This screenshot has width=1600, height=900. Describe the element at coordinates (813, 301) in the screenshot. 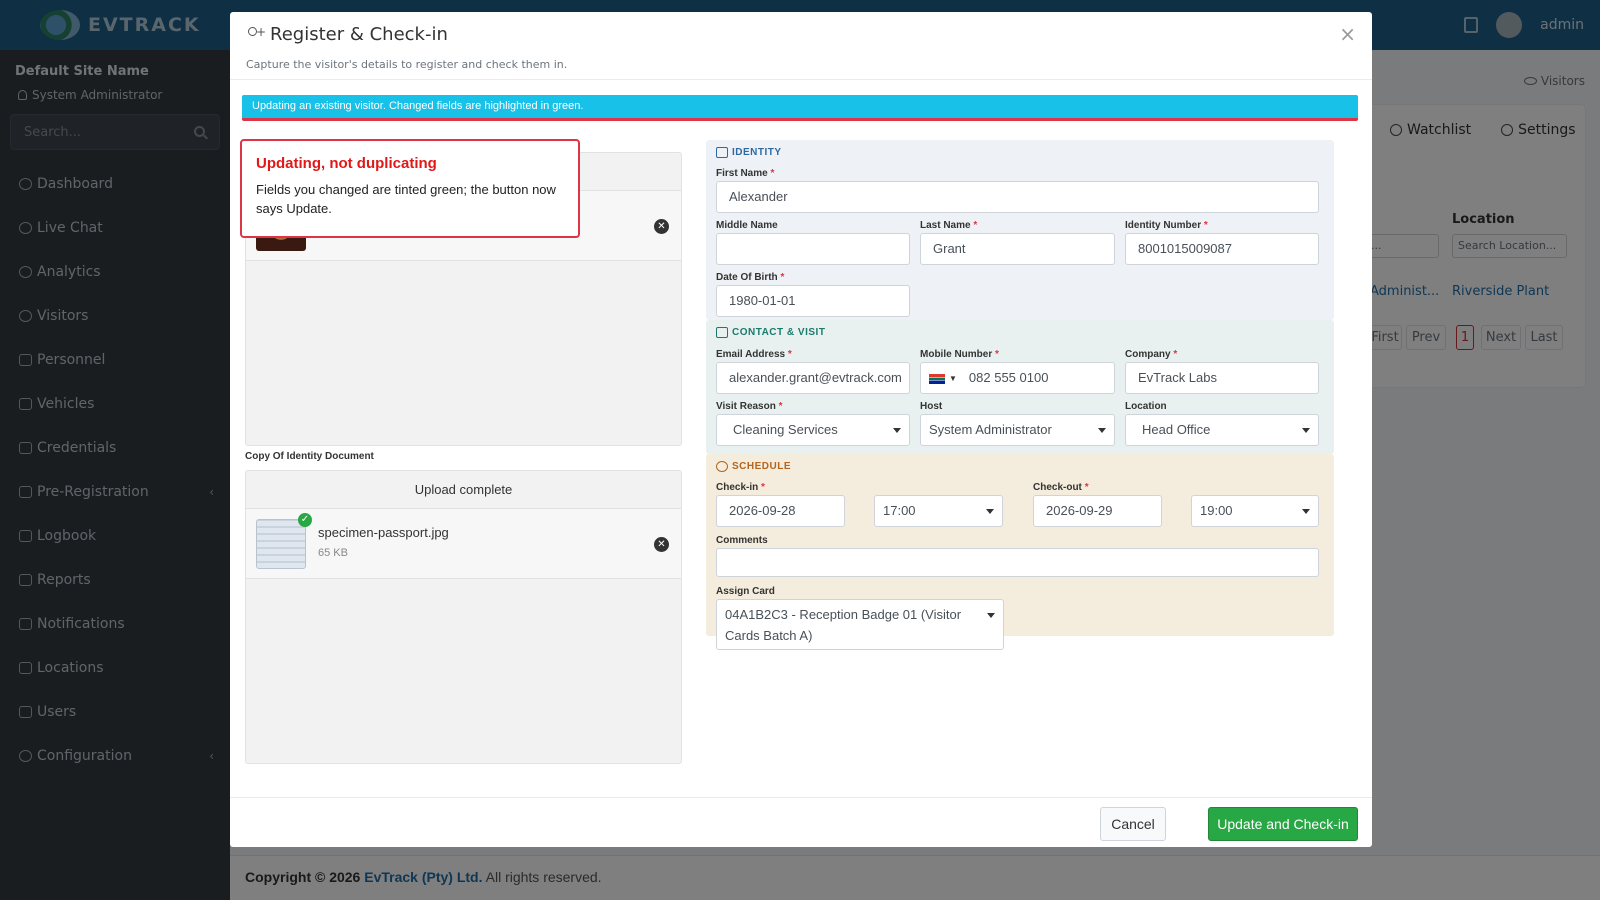

I see `dob-field: 1980-01-01` at that location.